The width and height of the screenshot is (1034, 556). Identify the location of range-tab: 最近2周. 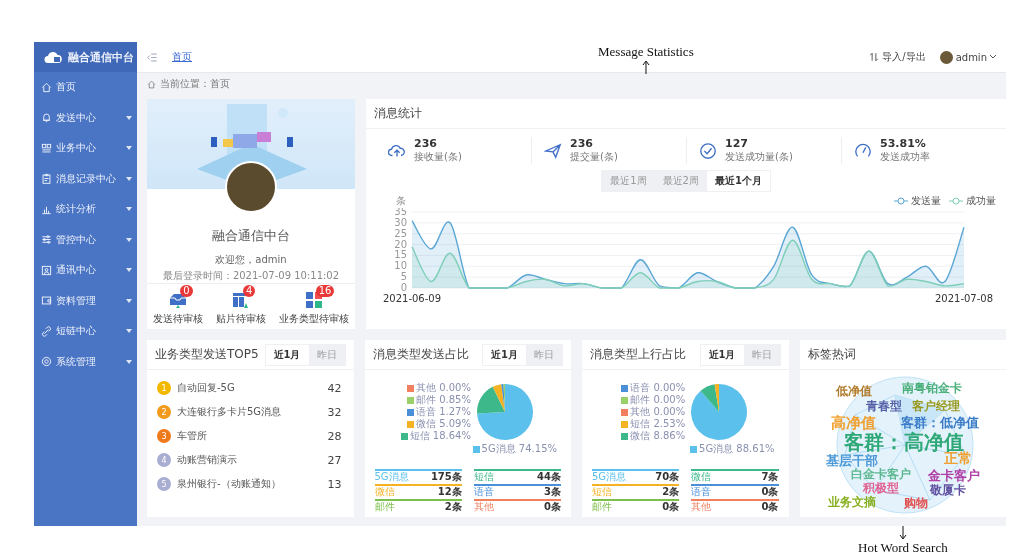
(680, 181).